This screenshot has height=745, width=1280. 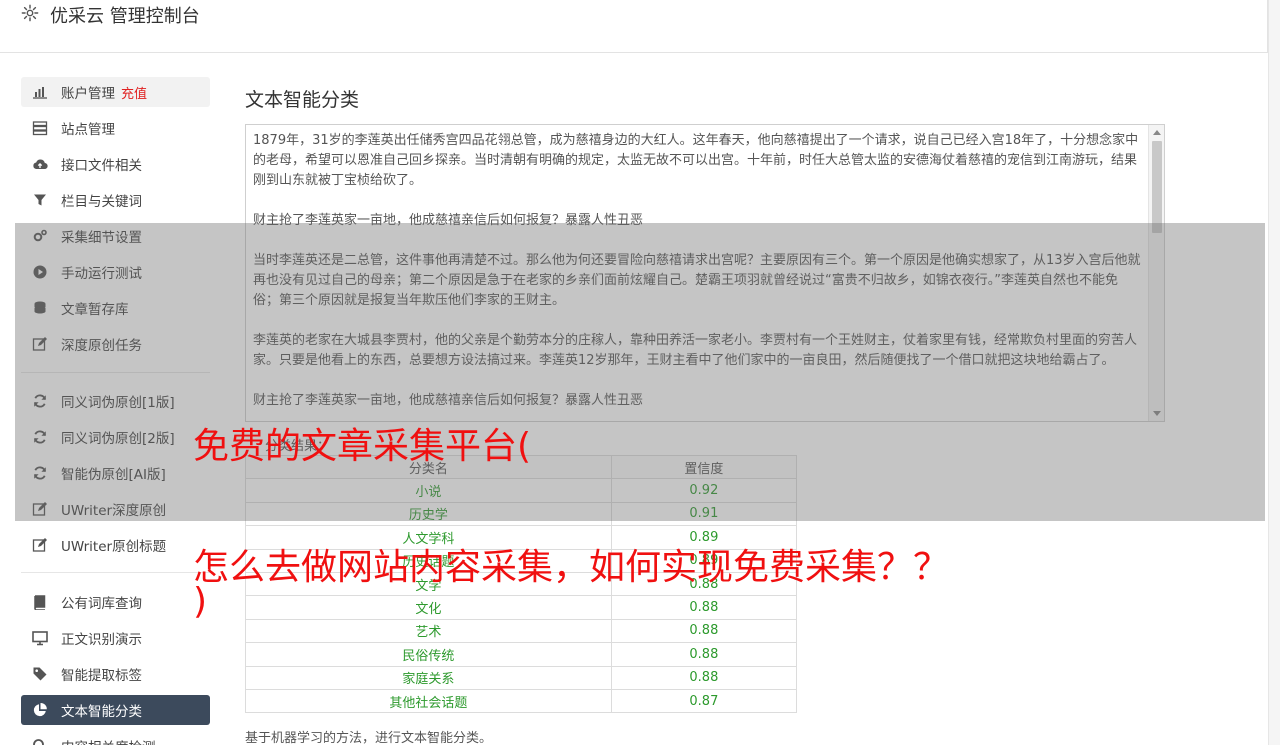 What do you see at coordinates (1157, 132) in the screenshot?
I see `scroll-up-arrow-icon` at bounding box center [1157, 132].